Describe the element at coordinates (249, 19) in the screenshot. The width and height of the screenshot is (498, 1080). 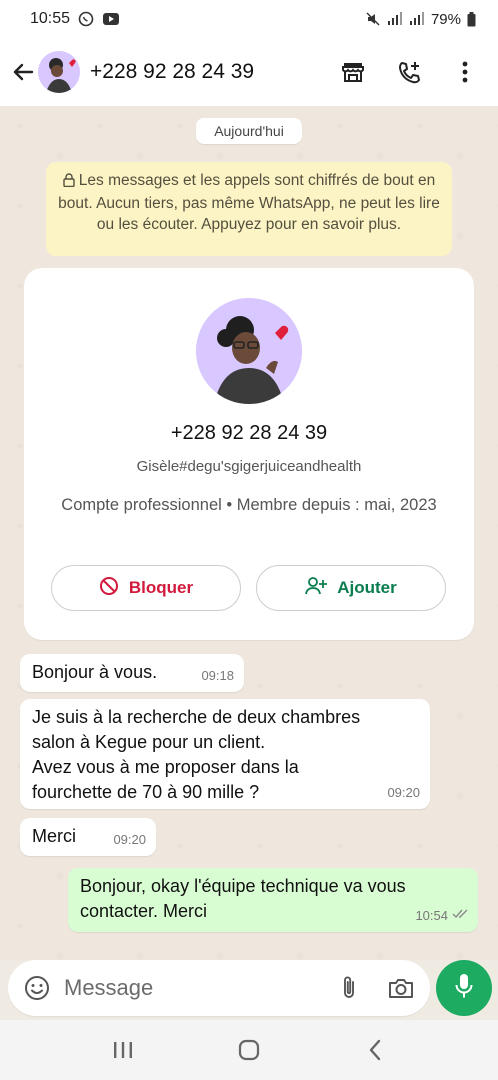
I see `status-bar: 10:55 79%` at that location.